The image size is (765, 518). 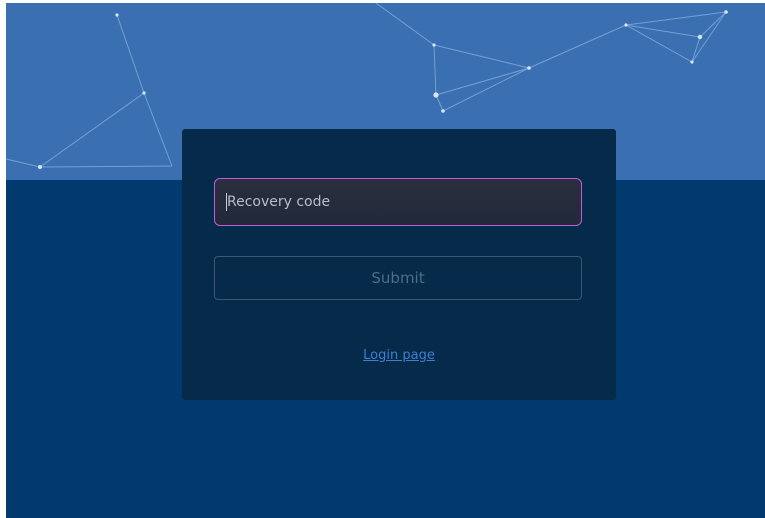 I want to click on recovery-code-input, so click(x=398, y=202).